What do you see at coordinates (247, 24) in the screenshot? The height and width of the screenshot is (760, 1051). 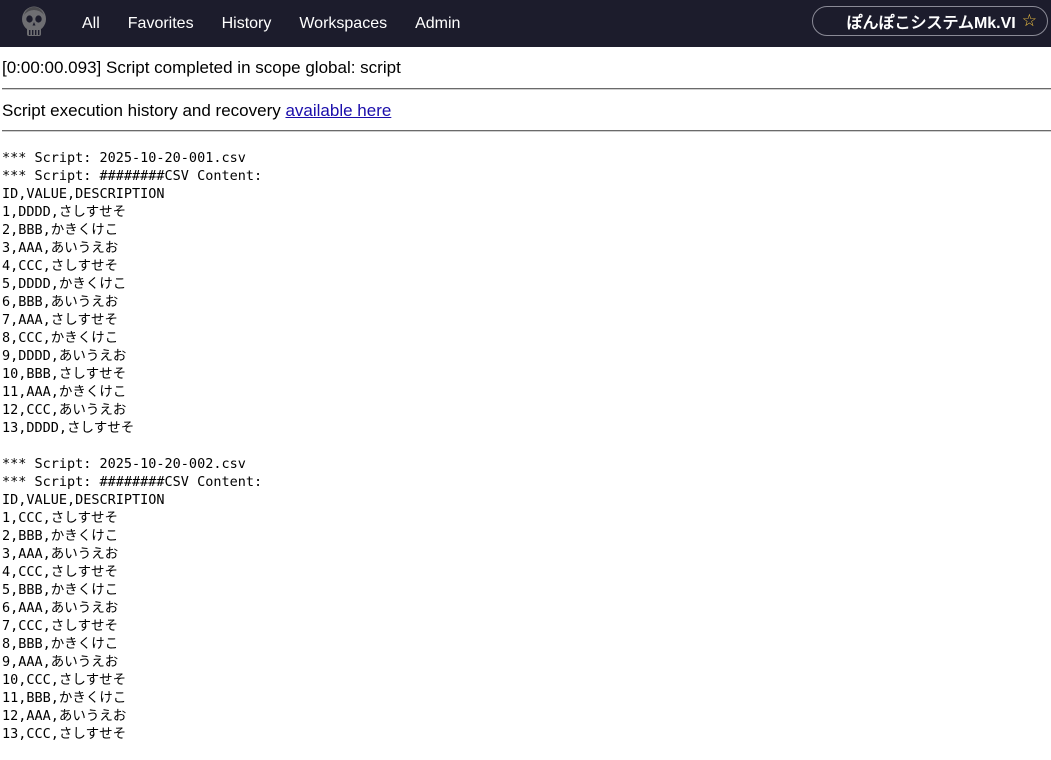 I see `nav-link-history: History` at bounding box center [247, 24].